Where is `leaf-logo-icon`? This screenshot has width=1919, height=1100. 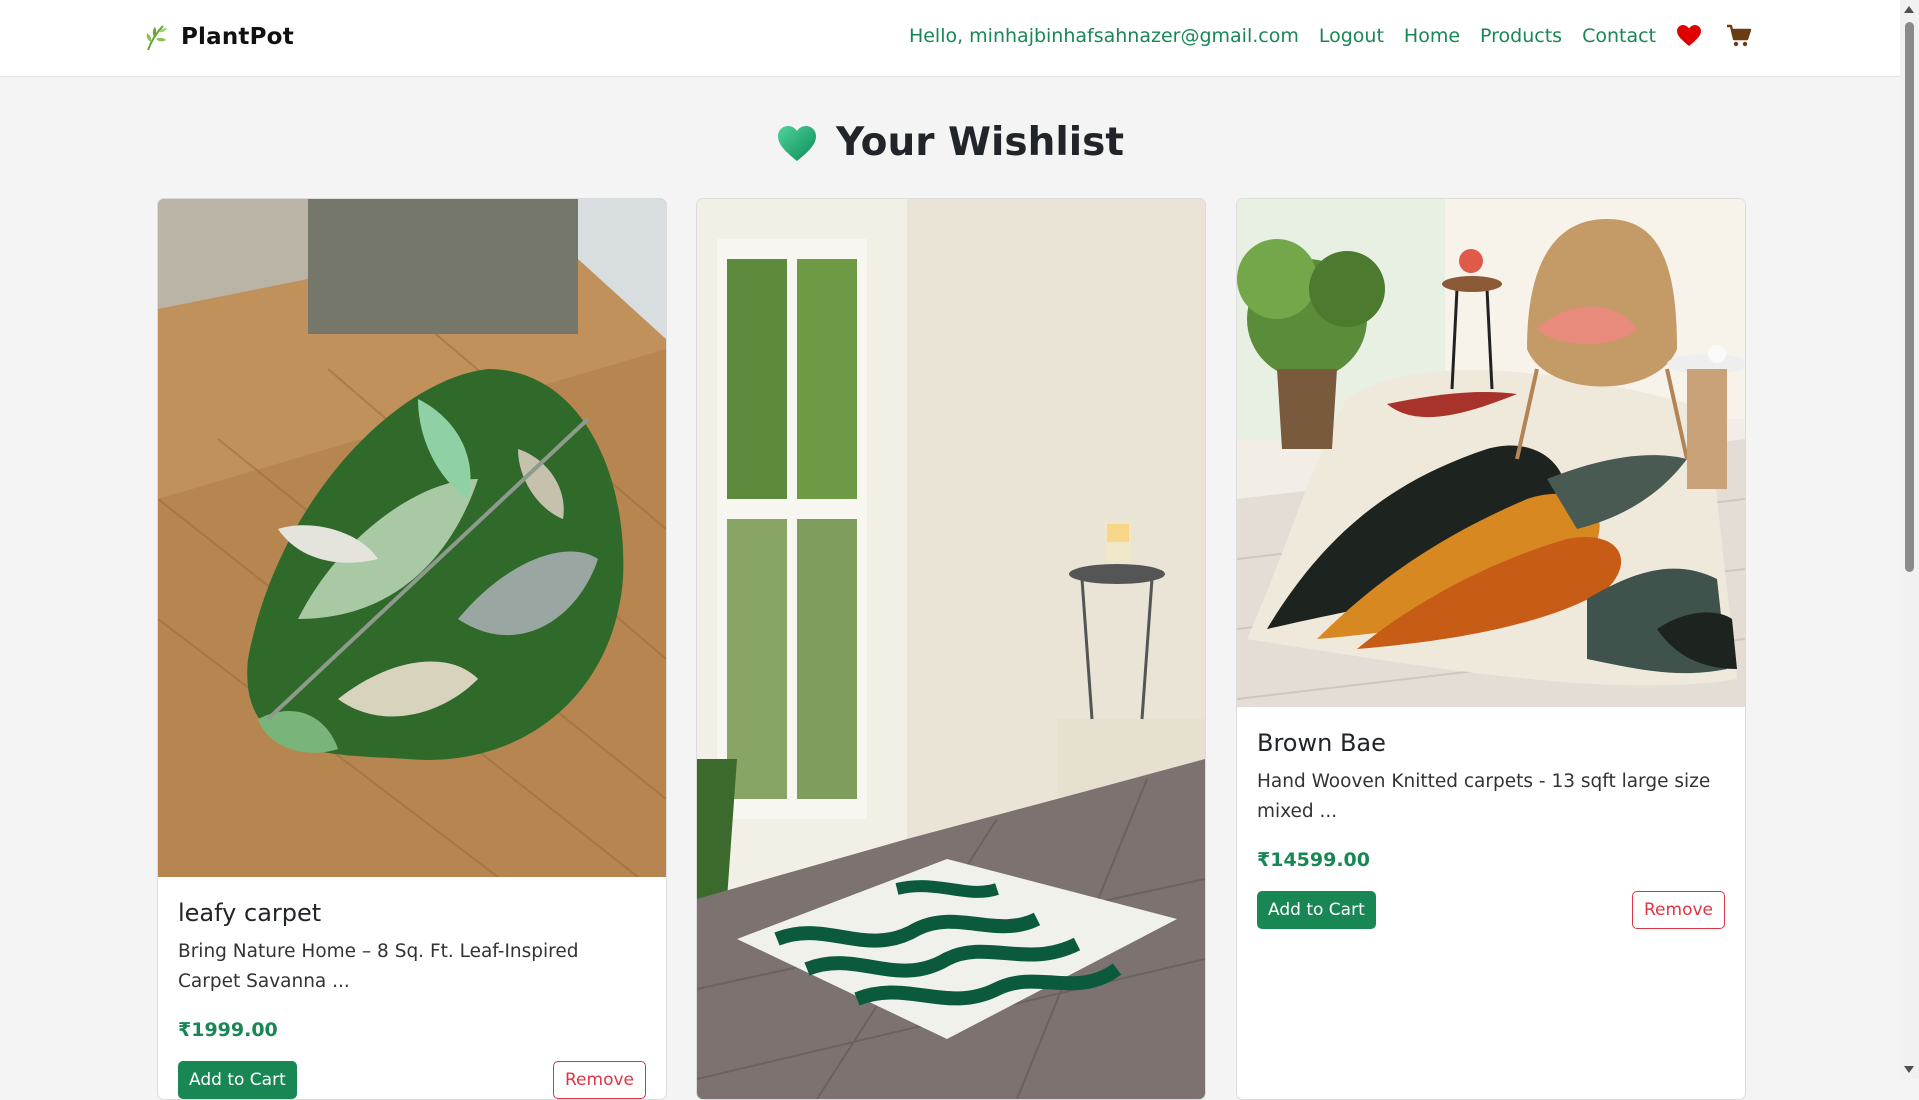
leaf-logo-icon is located at coordinates (156, 38).